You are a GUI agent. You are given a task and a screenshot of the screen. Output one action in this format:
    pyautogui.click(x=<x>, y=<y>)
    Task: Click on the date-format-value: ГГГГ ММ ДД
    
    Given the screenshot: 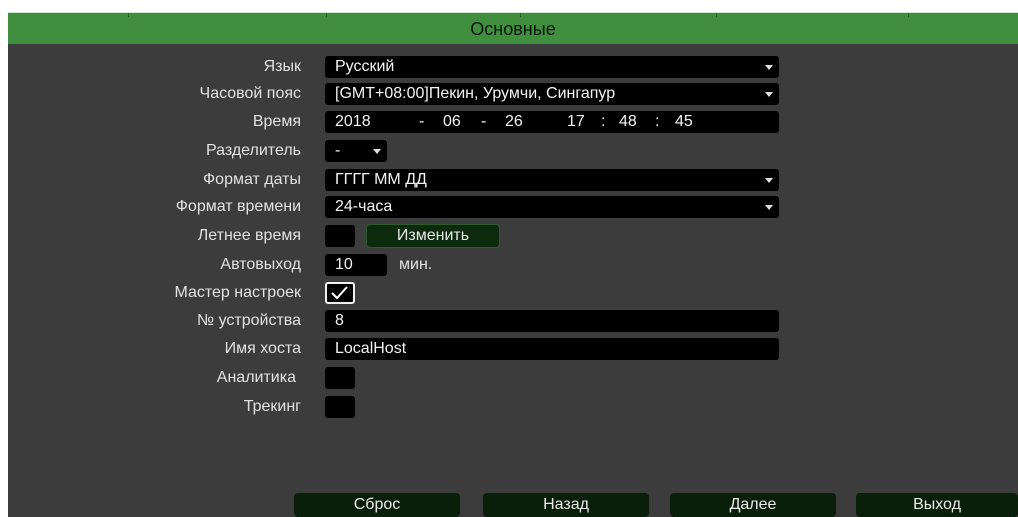 What is the action you would take?
    pyautogui.click(x=381, y=179)
    